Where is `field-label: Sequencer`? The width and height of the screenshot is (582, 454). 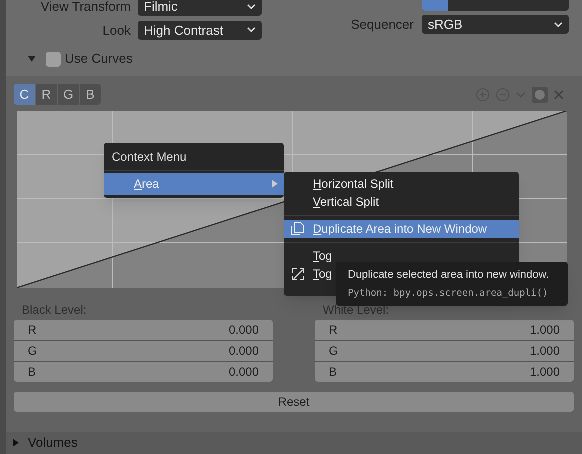 field-label: Sequencer is located at coordinates (382, 25).